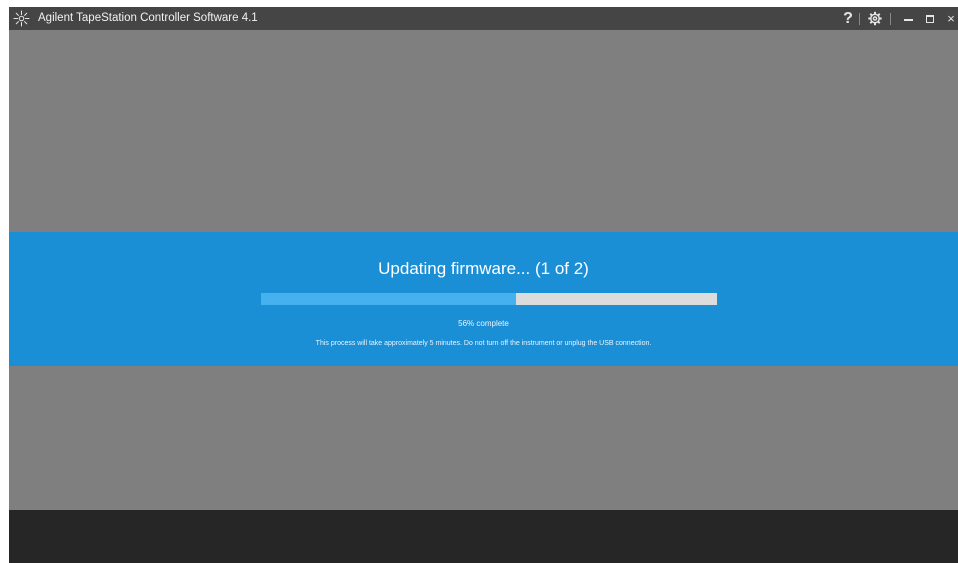 The width and height of the screenshot is (958, 563). Describe the element at coordinates (875, 18) in the screenshot. I see `gear-icon` at that location.